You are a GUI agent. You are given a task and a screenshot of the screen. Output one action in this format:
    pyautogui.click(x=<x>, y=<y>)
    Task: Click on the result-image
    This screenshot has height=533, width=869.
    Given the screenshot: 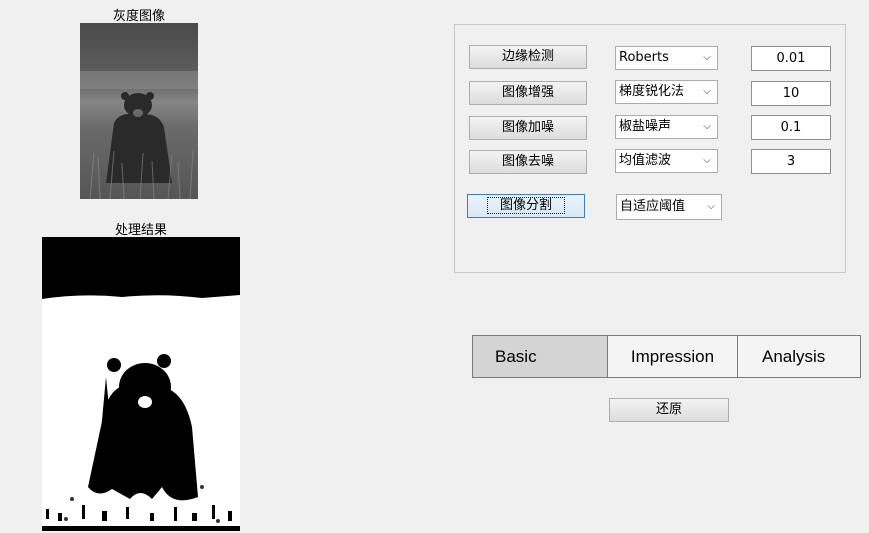 What is the action you would take?
    pyautogui.click(x=141, y=384)
    